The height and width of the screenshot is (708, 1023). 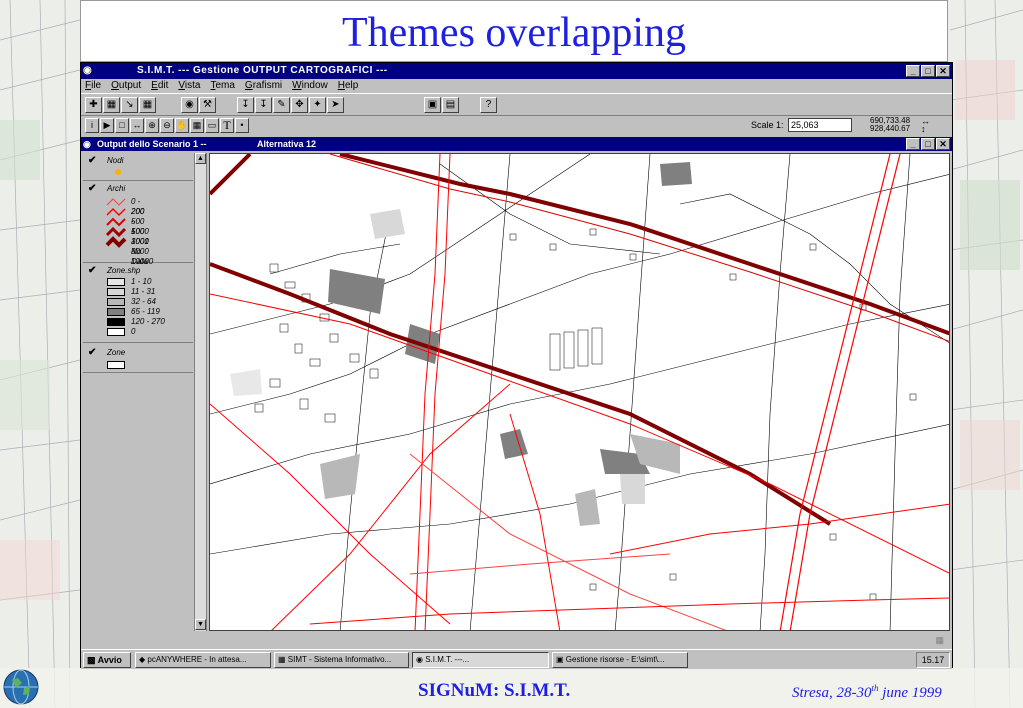 What do you see at coordinates (87, 144) in the screenshot?
I see `view-globe-icon: ◉` at bounding box center [87, 144].